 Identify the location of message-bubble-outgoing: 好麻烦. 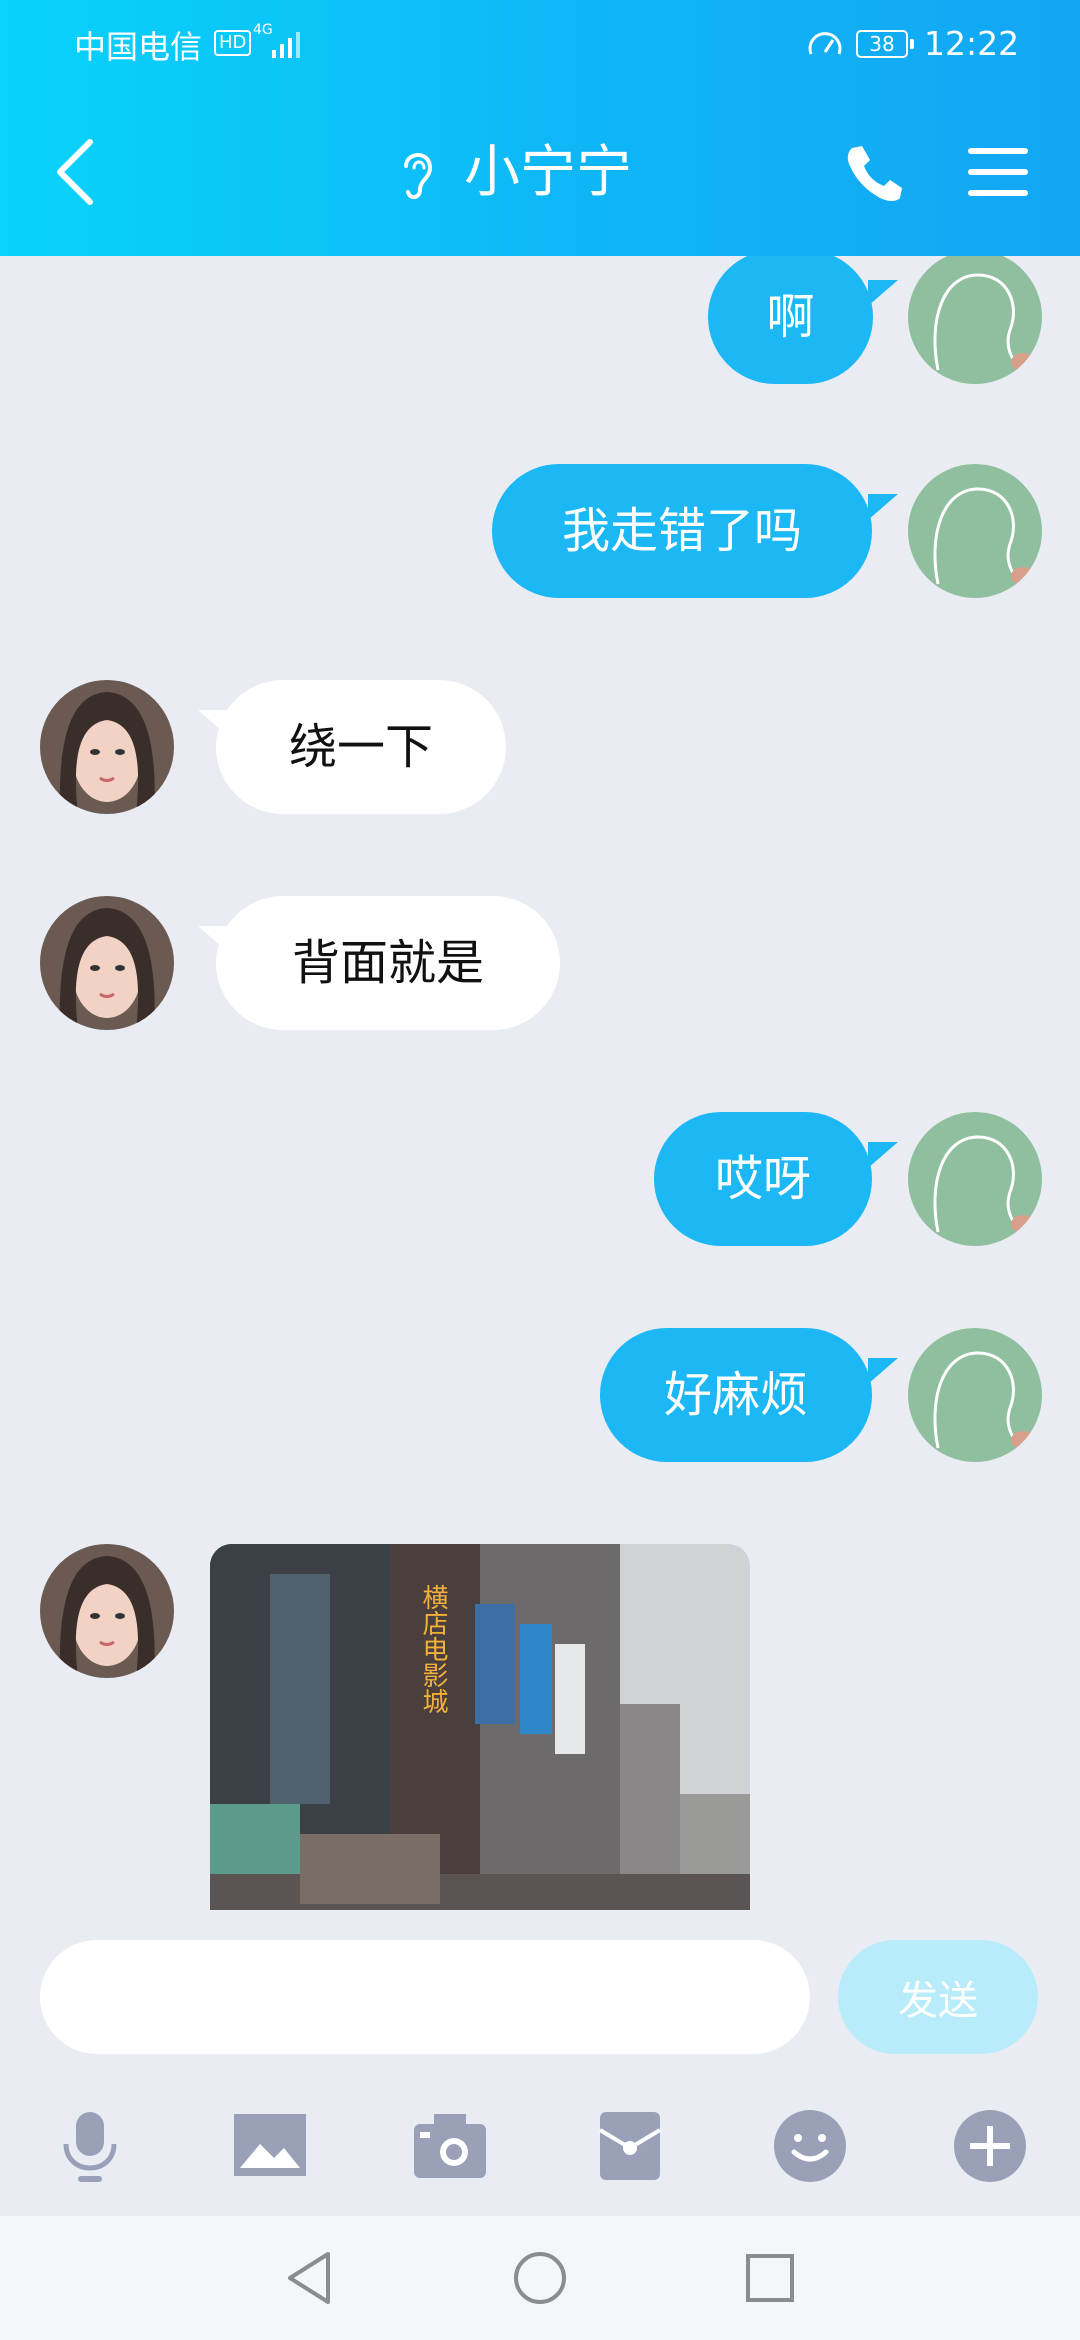
(736, 1395).